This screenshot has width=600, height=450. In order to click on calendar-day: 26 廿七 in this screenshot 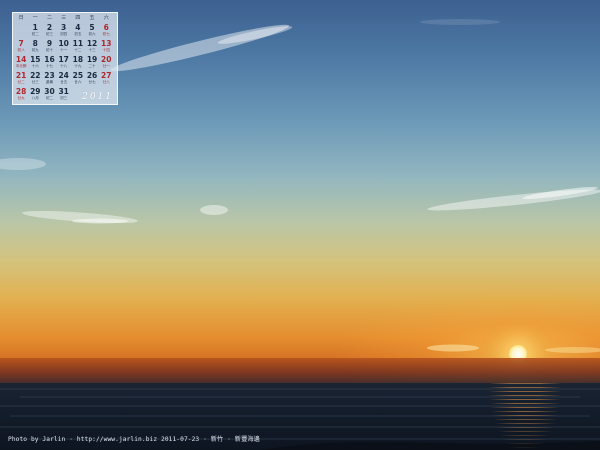, I will do `click(92, 79)`.